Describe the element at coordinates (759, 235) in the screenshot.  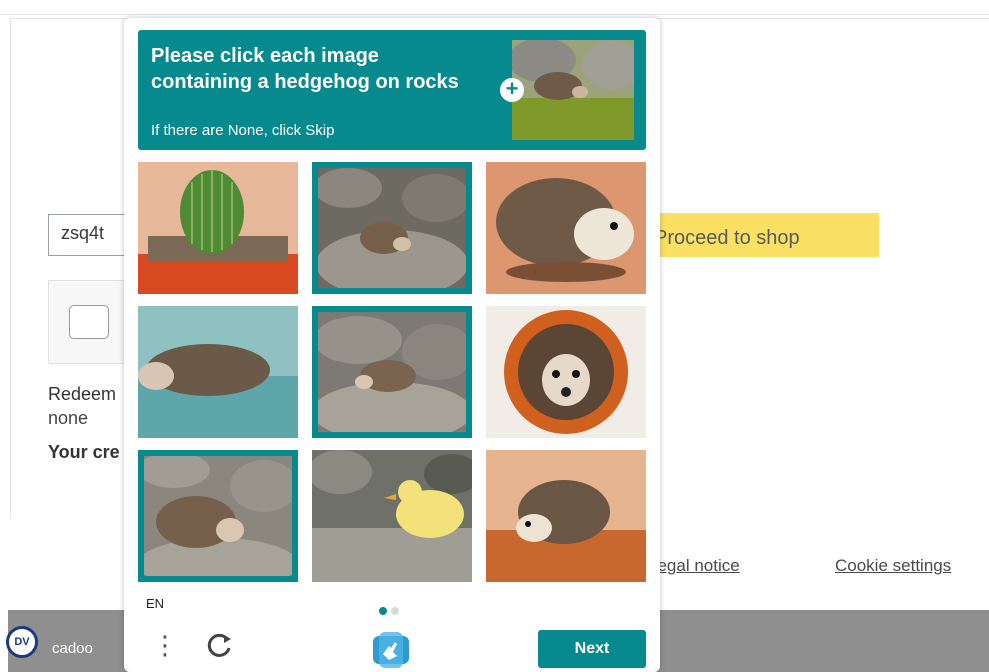
I see `proceed-to-shop-button: Proceed to shop` at that location.